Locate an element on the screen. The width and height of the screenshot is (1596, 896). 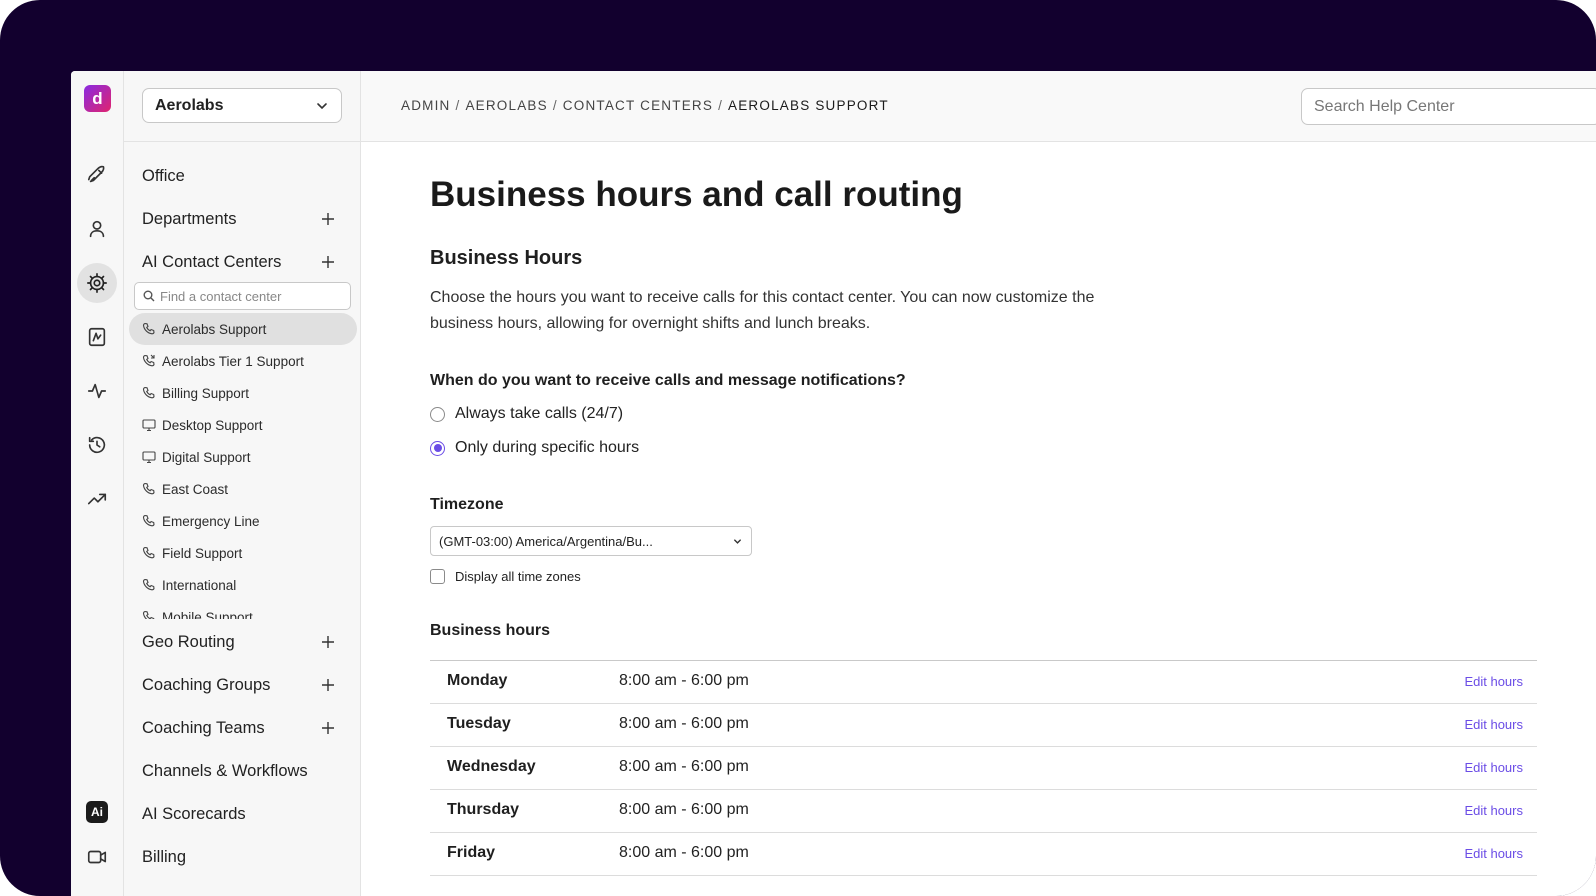
contact-center-label: Aerolabs Support is located at coordinates (214, 329).